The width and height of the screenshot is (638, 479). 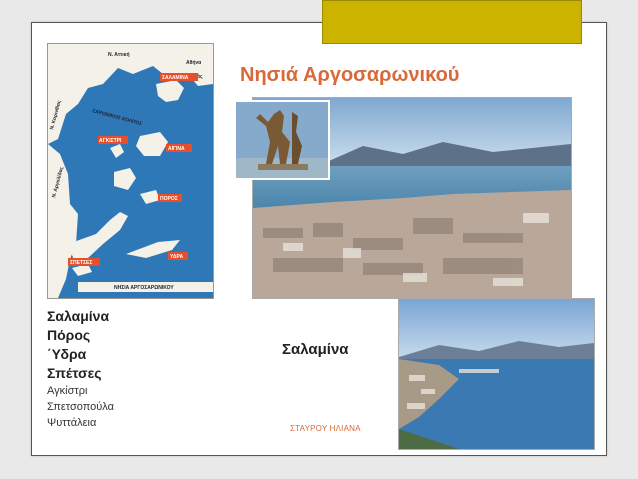 I want to click on gold-header-tab, so click(x=452, y=22).